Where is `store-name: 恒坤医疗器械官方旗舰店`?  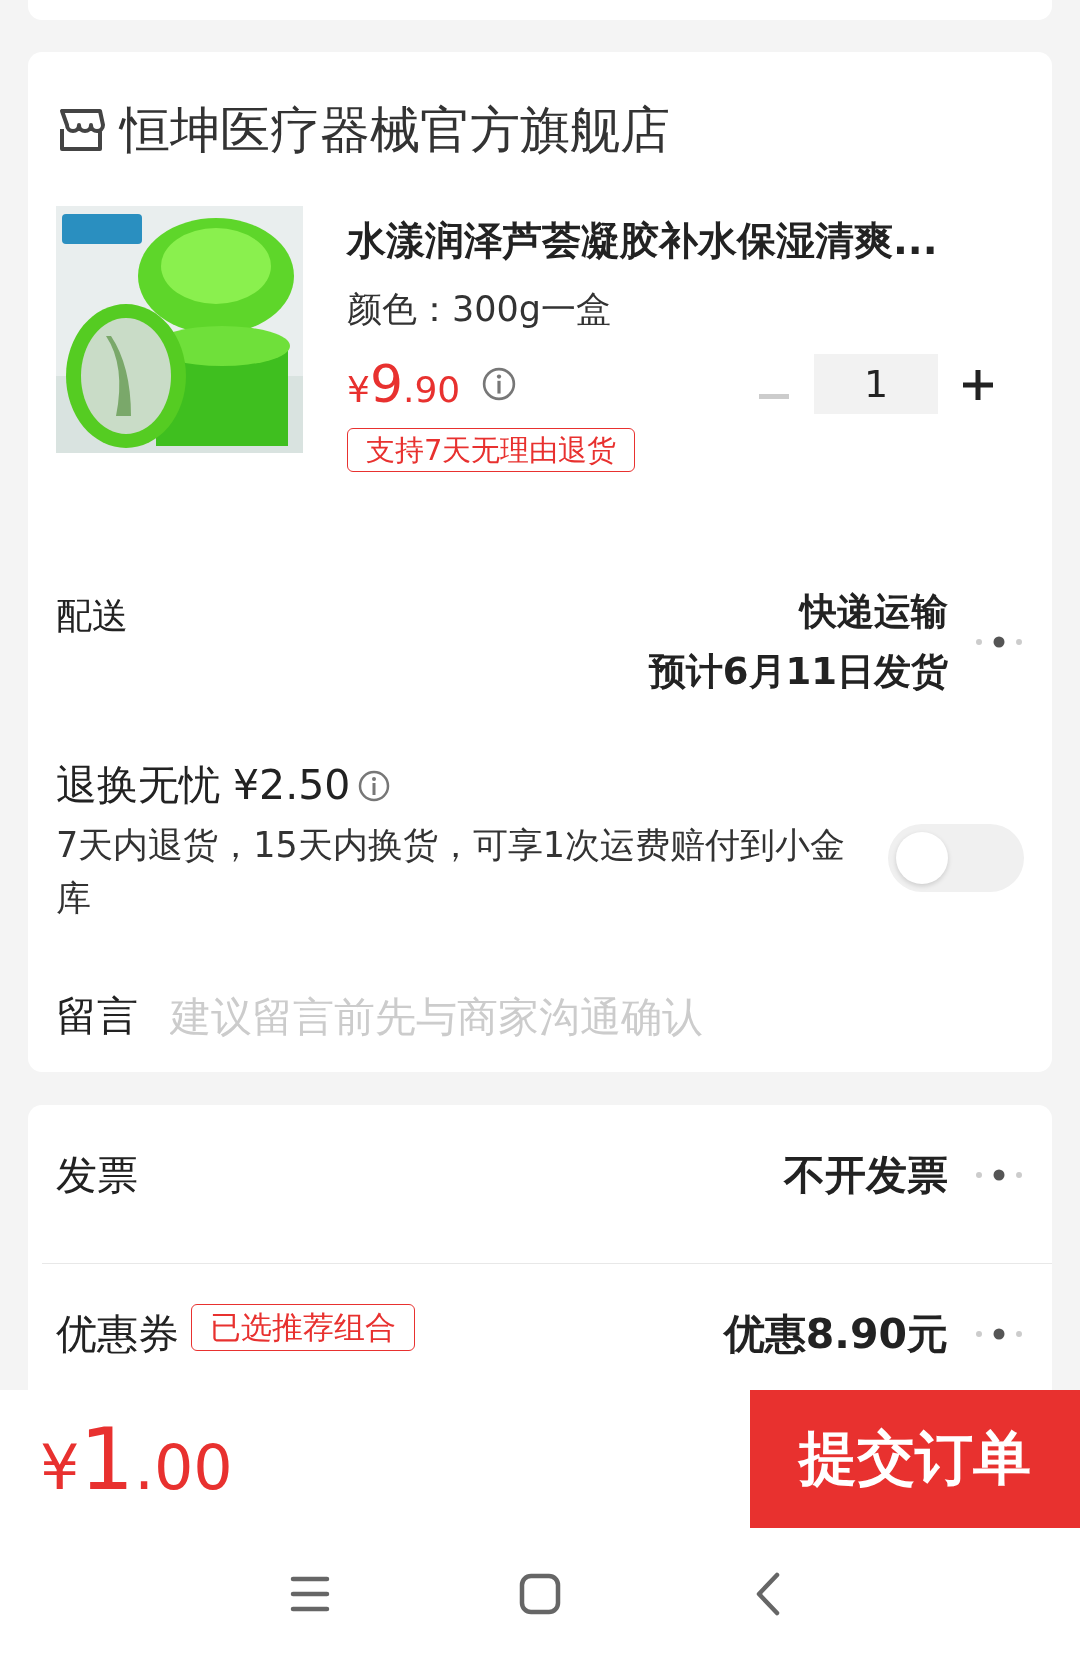 store-name: 恒坤医疗器械官方旗舰店 is located at coordinates (395, 130).